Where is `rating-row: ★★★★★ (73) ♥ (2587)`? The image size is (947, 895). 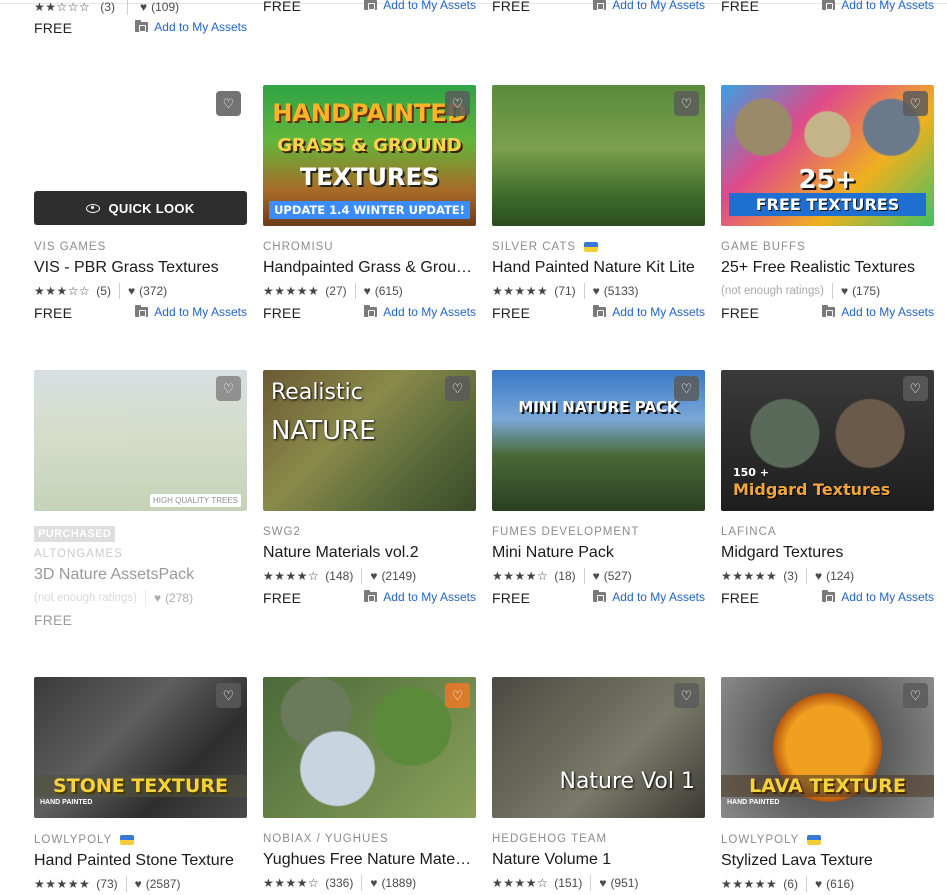 rating-row: ★★★★★ (73) ♥ (2587) is located at coordinates (140, 884).